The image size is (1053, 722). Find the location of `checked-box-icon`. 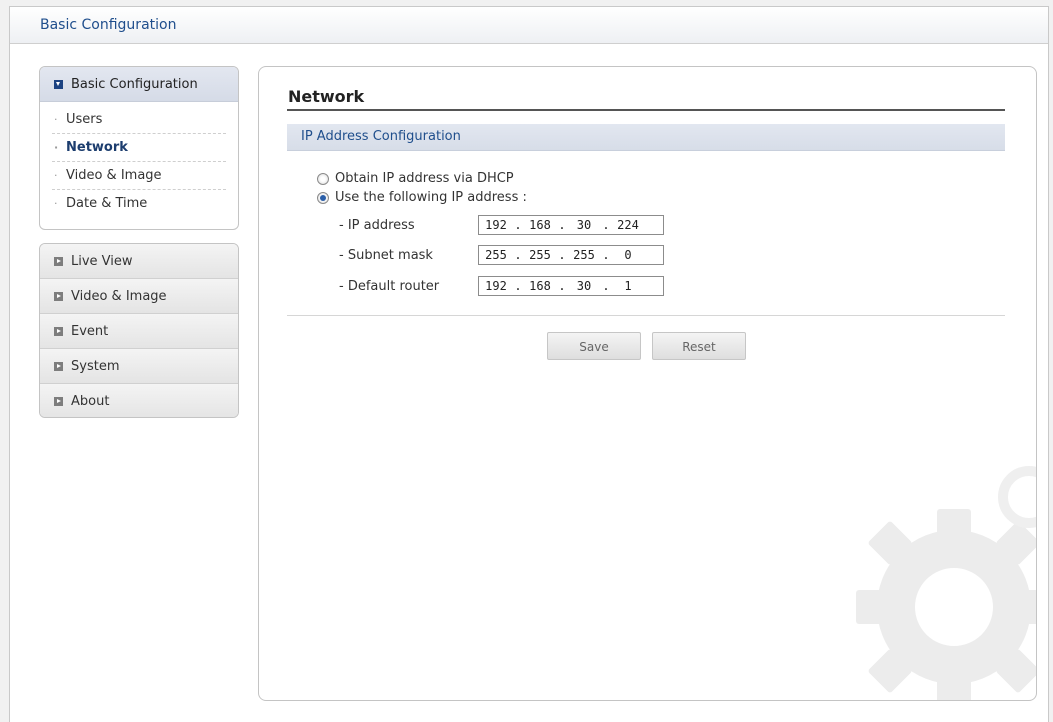

checked-box-icon is located at coordinates (58, 84).